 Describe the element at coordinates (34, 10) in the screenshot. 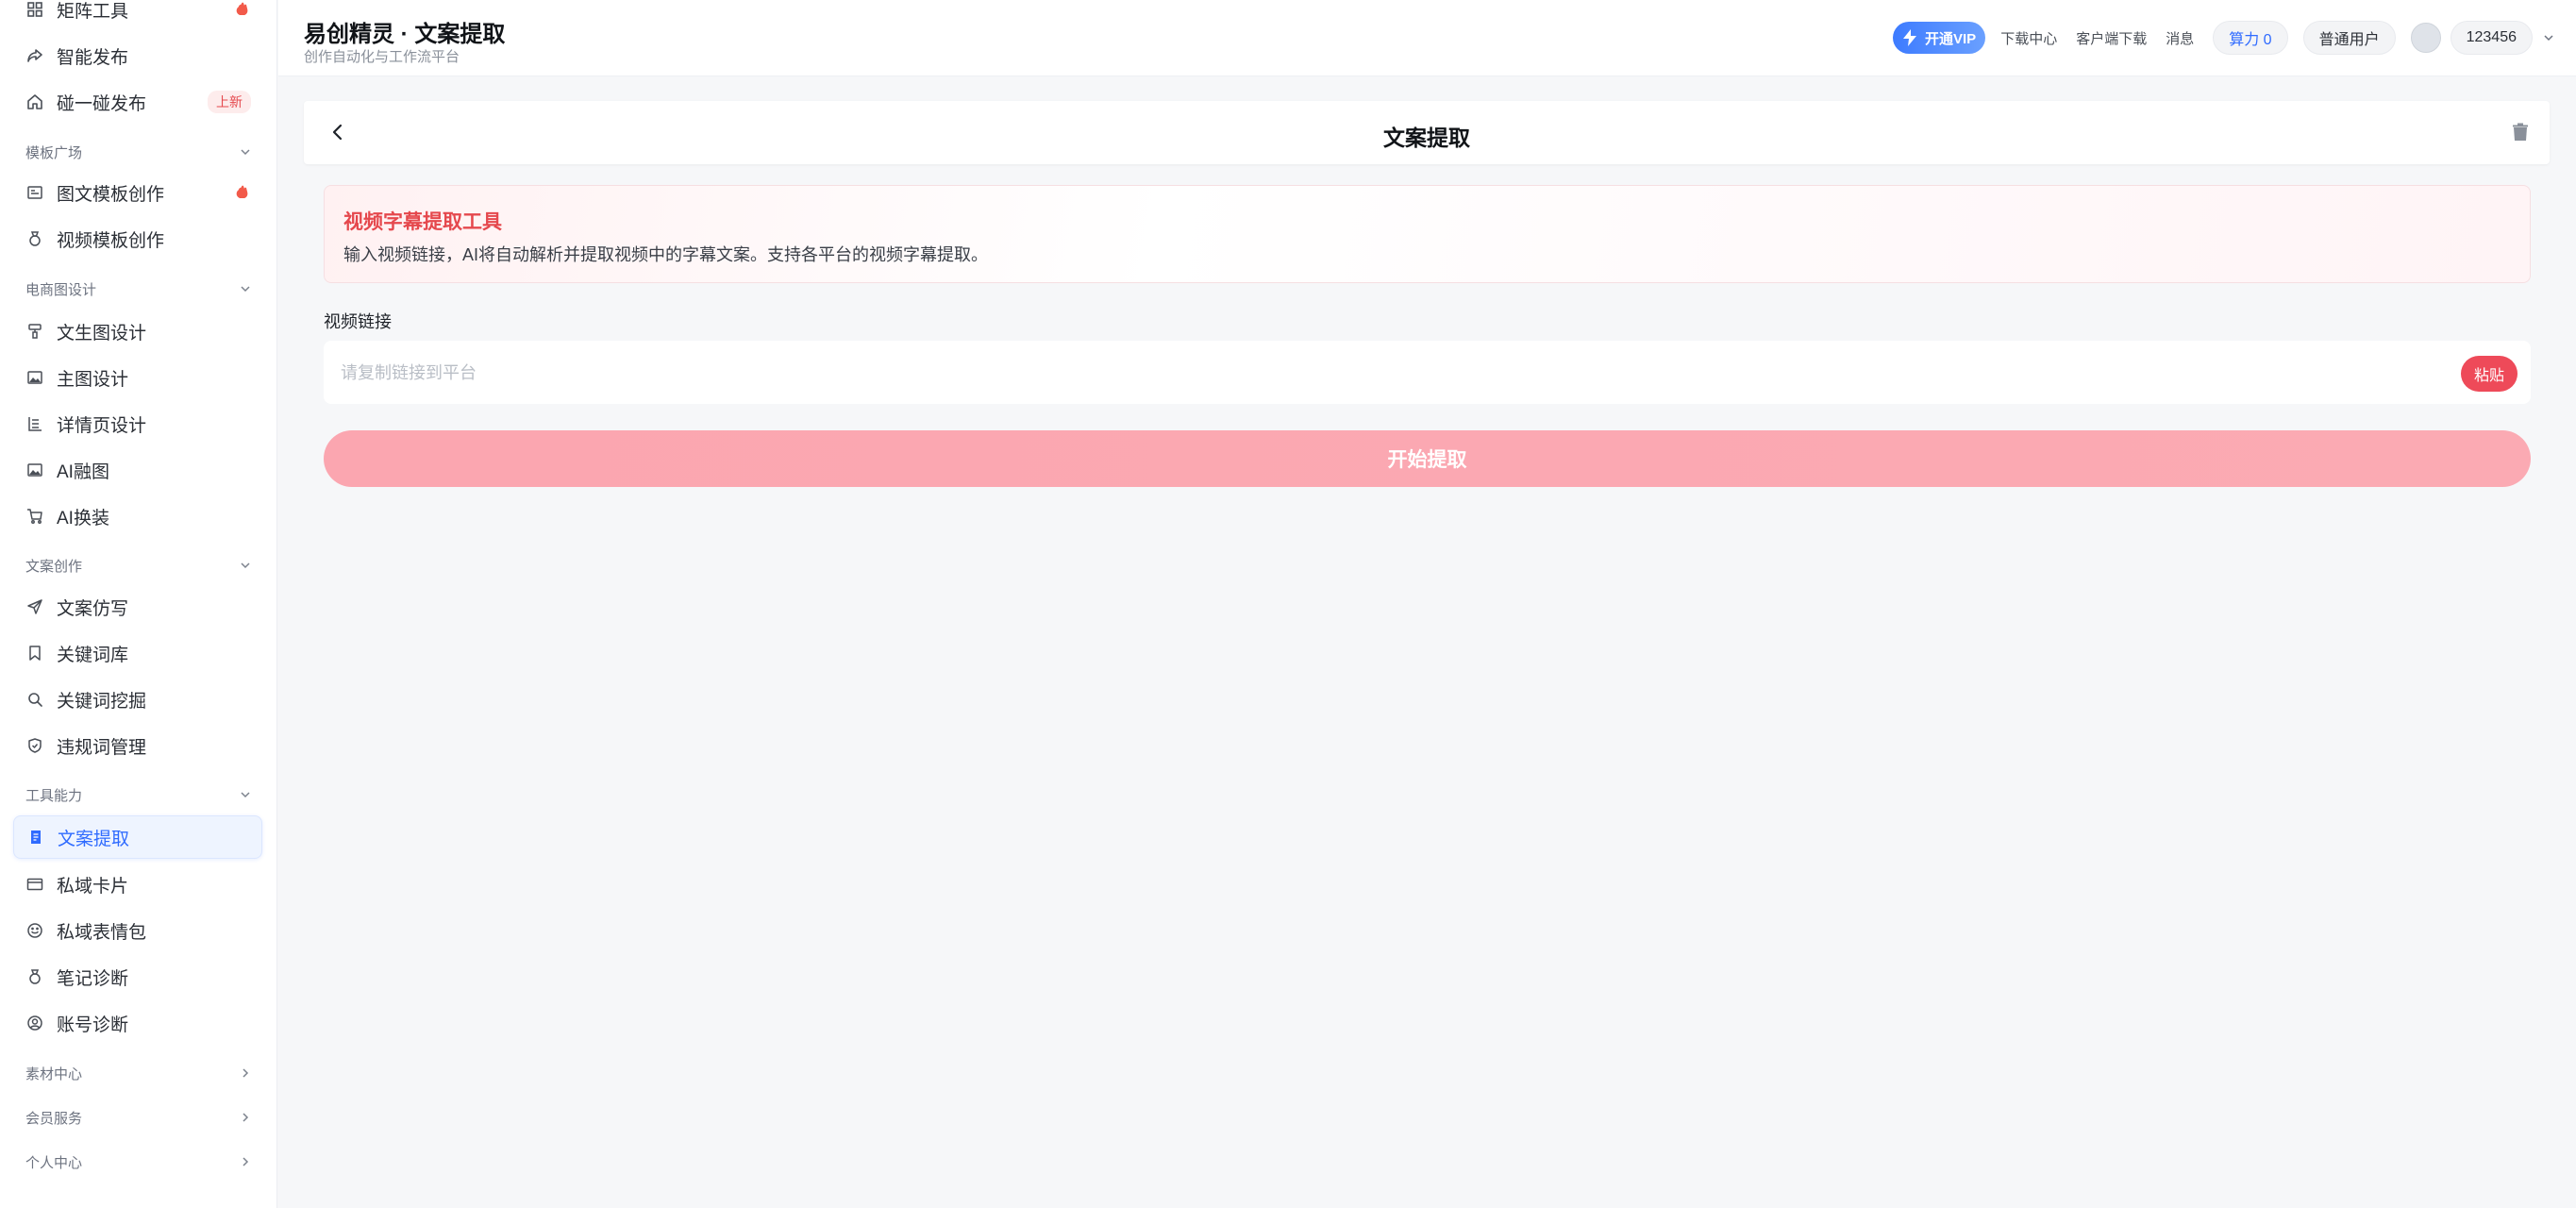

I see `grid-icon` at that location.